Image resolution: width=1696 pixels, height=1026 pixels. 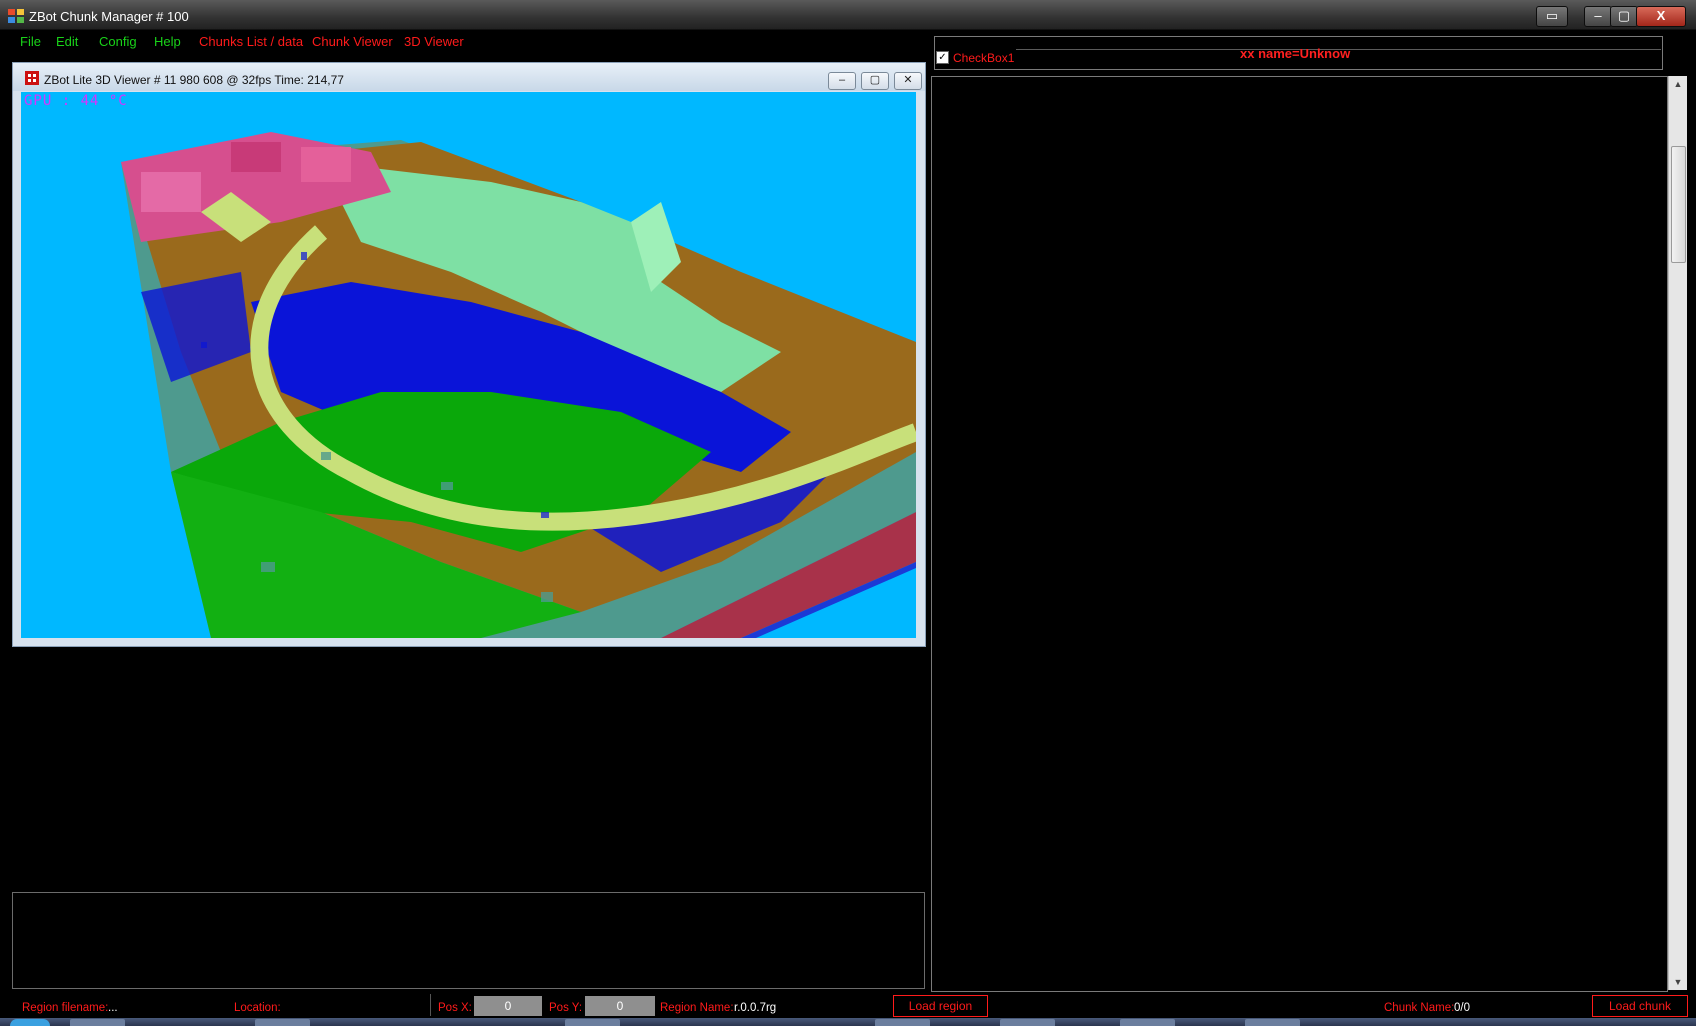 What do you see at coordinates (118, 41) in the screenshot?
I see `menu-item-config: Config` at bounding box center [118, 41].